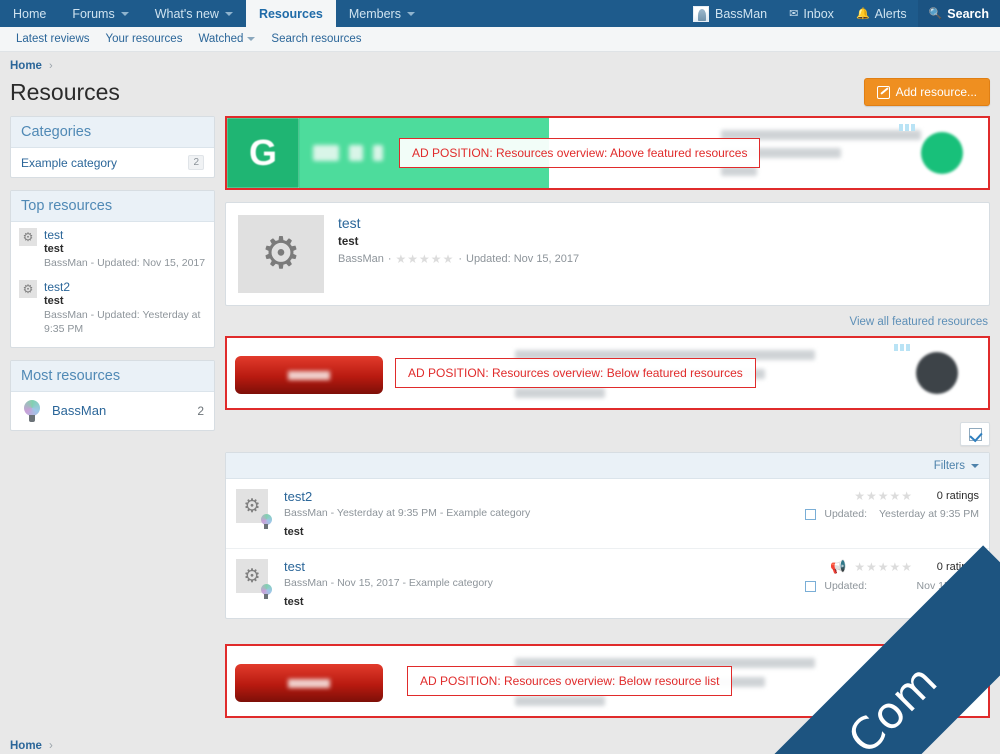 The image size is (1000, 754). Describe the element at coordinates (254, 509) in the screenshot. I see `resource-icon: ⚙` at that location.